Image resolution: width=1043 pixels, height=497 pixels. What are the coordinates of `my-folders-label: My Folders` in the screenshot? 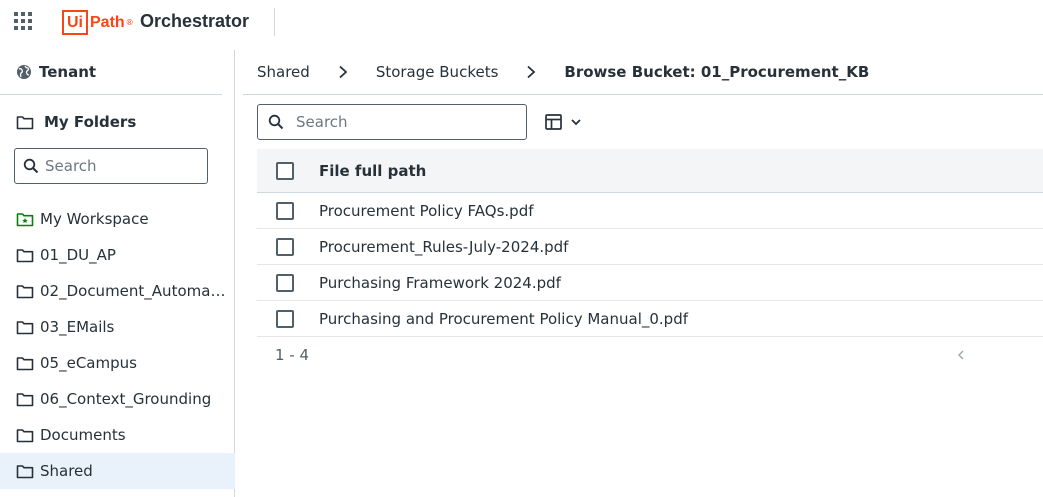 It's located at (90, 122).